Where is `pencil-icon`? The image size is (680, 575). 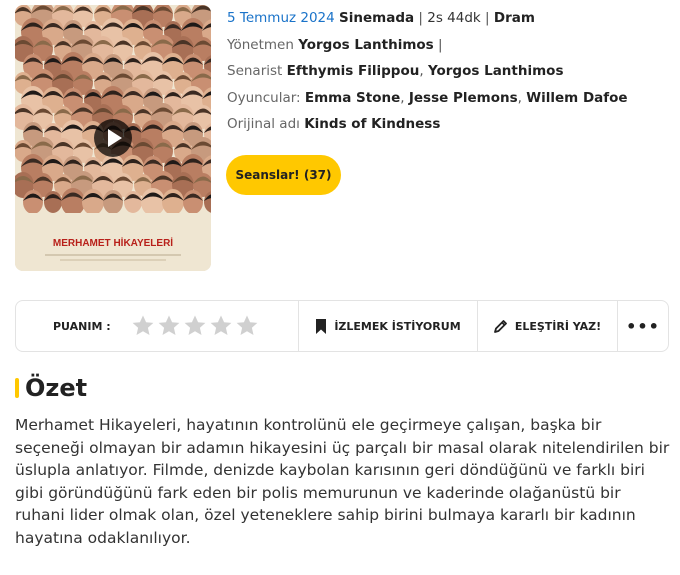 pencil-icon is located at coordinates (500, 326).